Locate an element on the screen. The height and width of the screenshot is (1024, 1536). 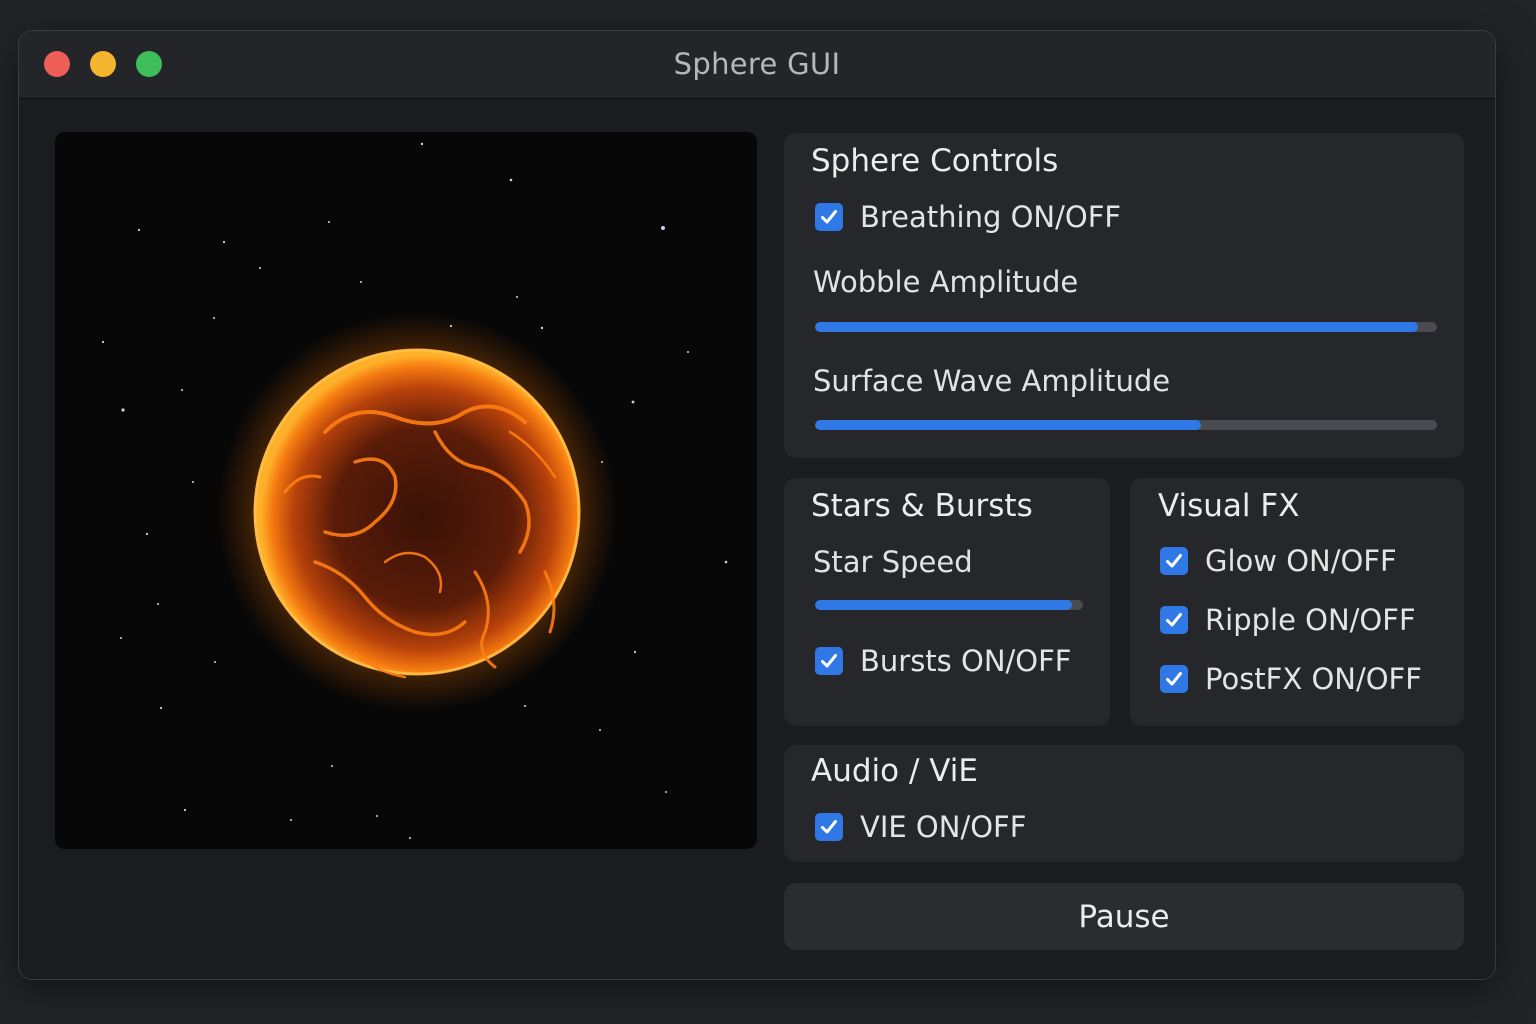
window-title: Sphere GUI is located at coordinates (757, 64).